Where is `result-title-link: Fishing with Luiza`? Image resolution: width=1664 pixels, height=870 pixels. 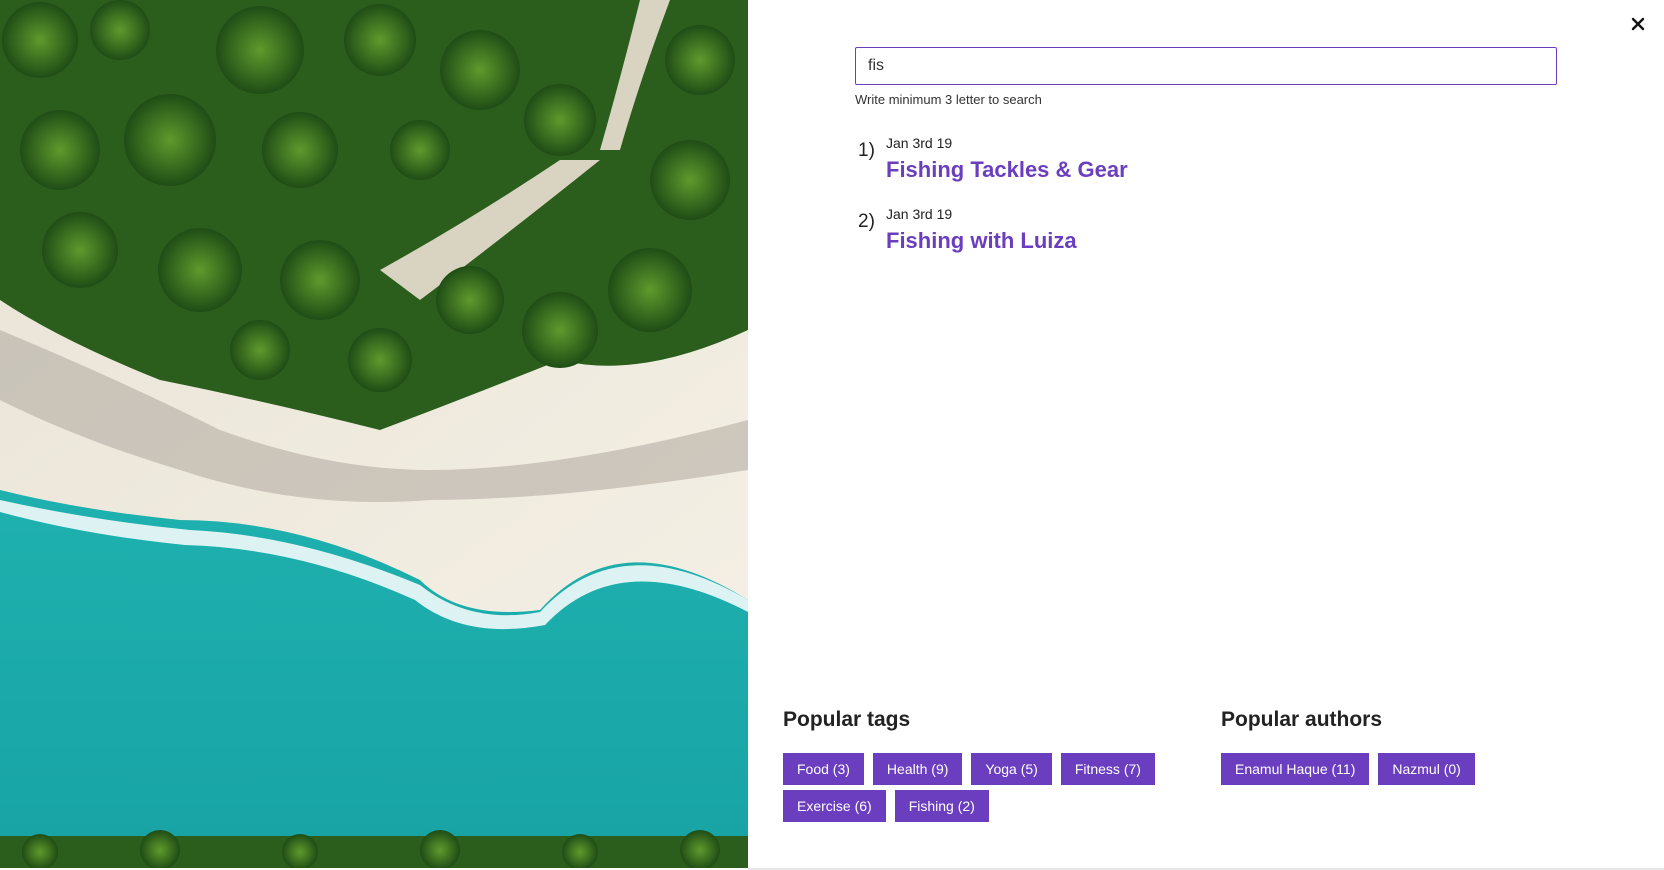 result-title-link: Fishing with Luiza is located at coordinates (1212, 241).